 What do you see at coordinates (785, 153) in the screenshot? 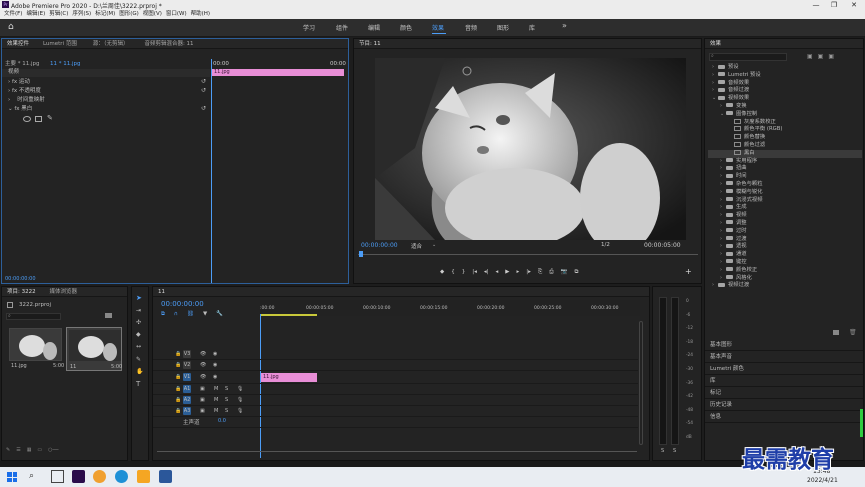
I see `effect-item: 黑白` at bounding box center [785, 153].